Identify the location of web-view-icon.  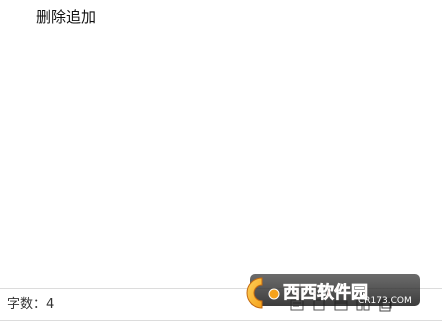
(341, 305).